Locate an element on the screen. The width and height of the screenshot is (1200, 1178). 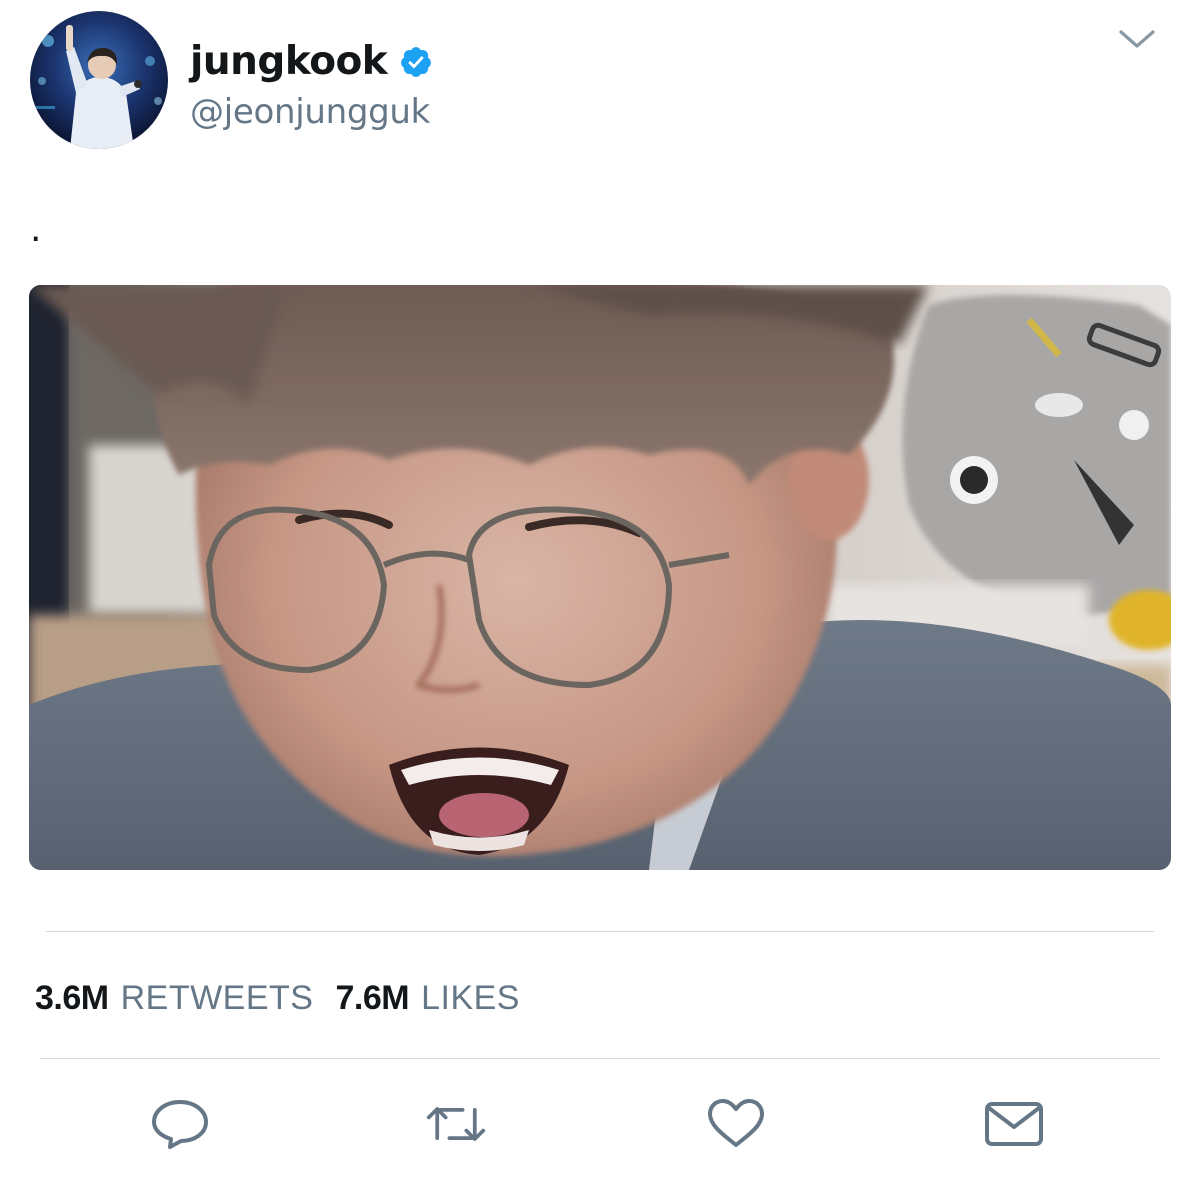
reply-icon is located at coordinates (180, 1124).